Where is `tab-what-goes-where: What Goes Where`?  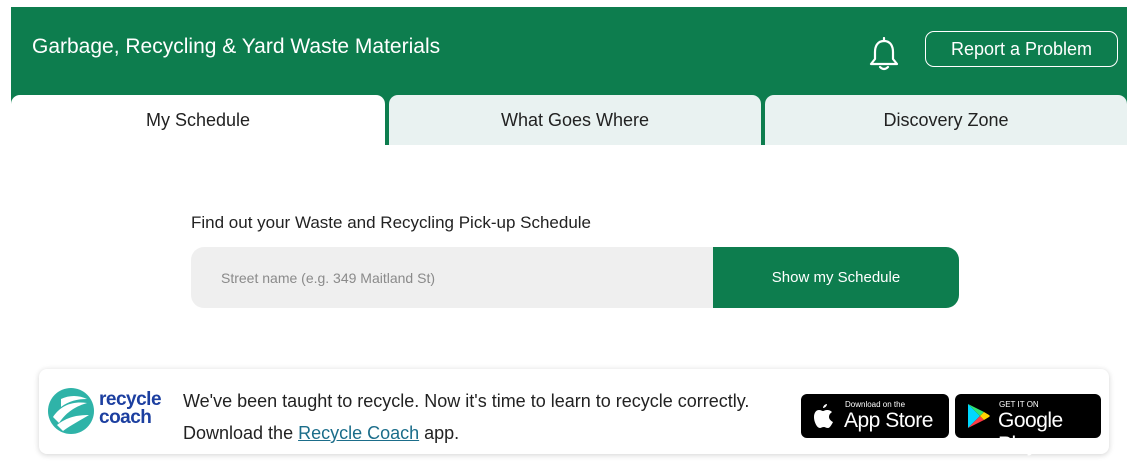
tab-what-goes-where: What Goes Where is located at coordinates (575, 120).